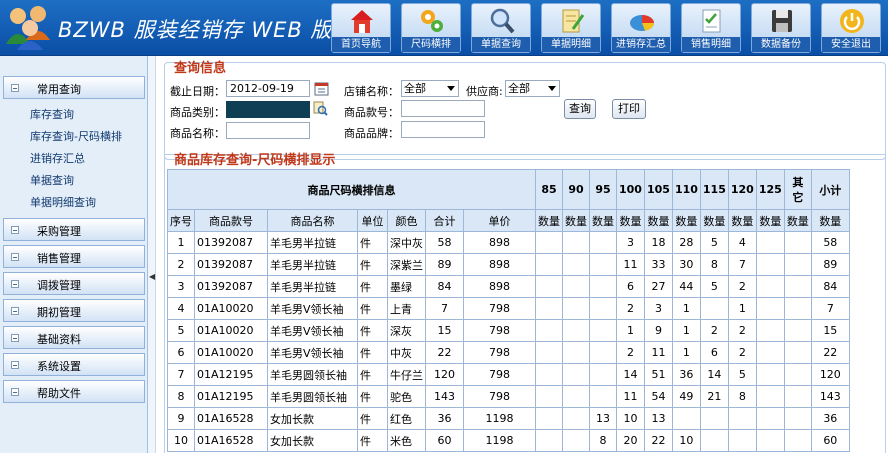 The height and width of the screenshot is (453, 888). I want to click on brand-input, so click(443, 129).